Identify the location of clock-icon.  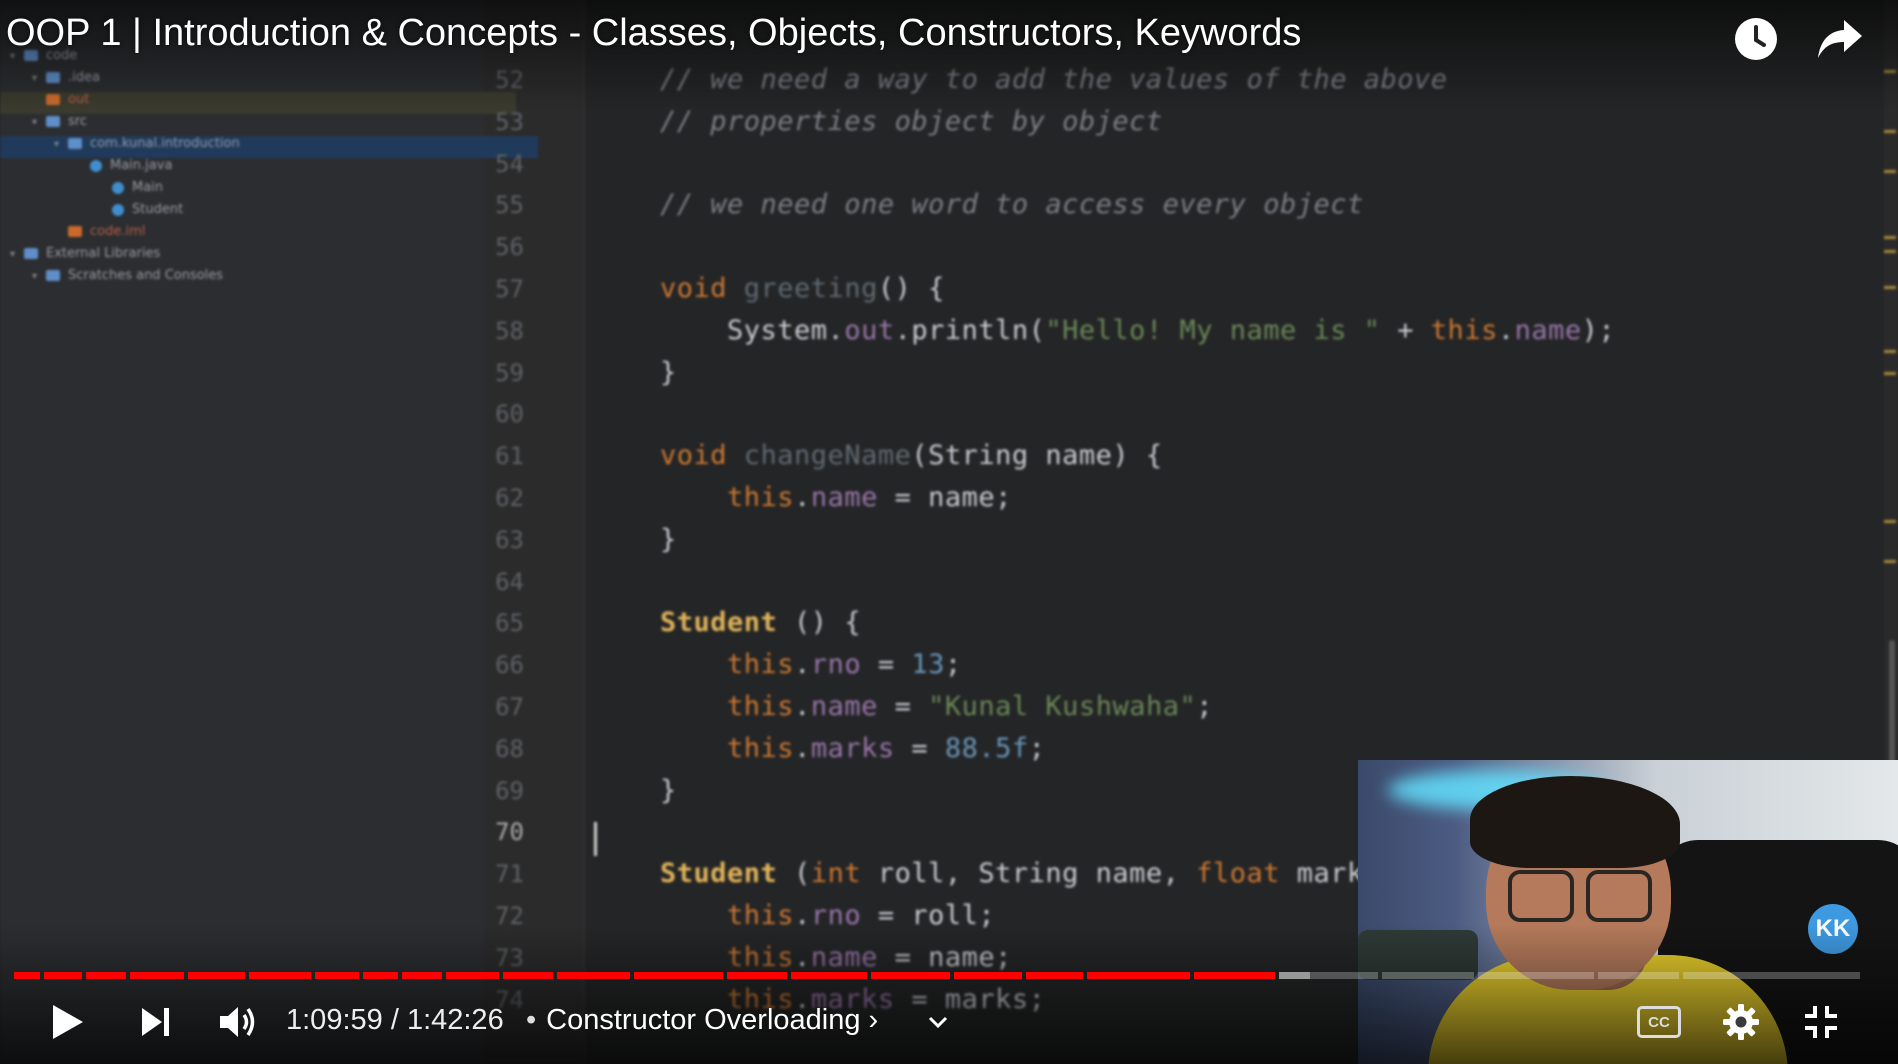
(1756, 39).